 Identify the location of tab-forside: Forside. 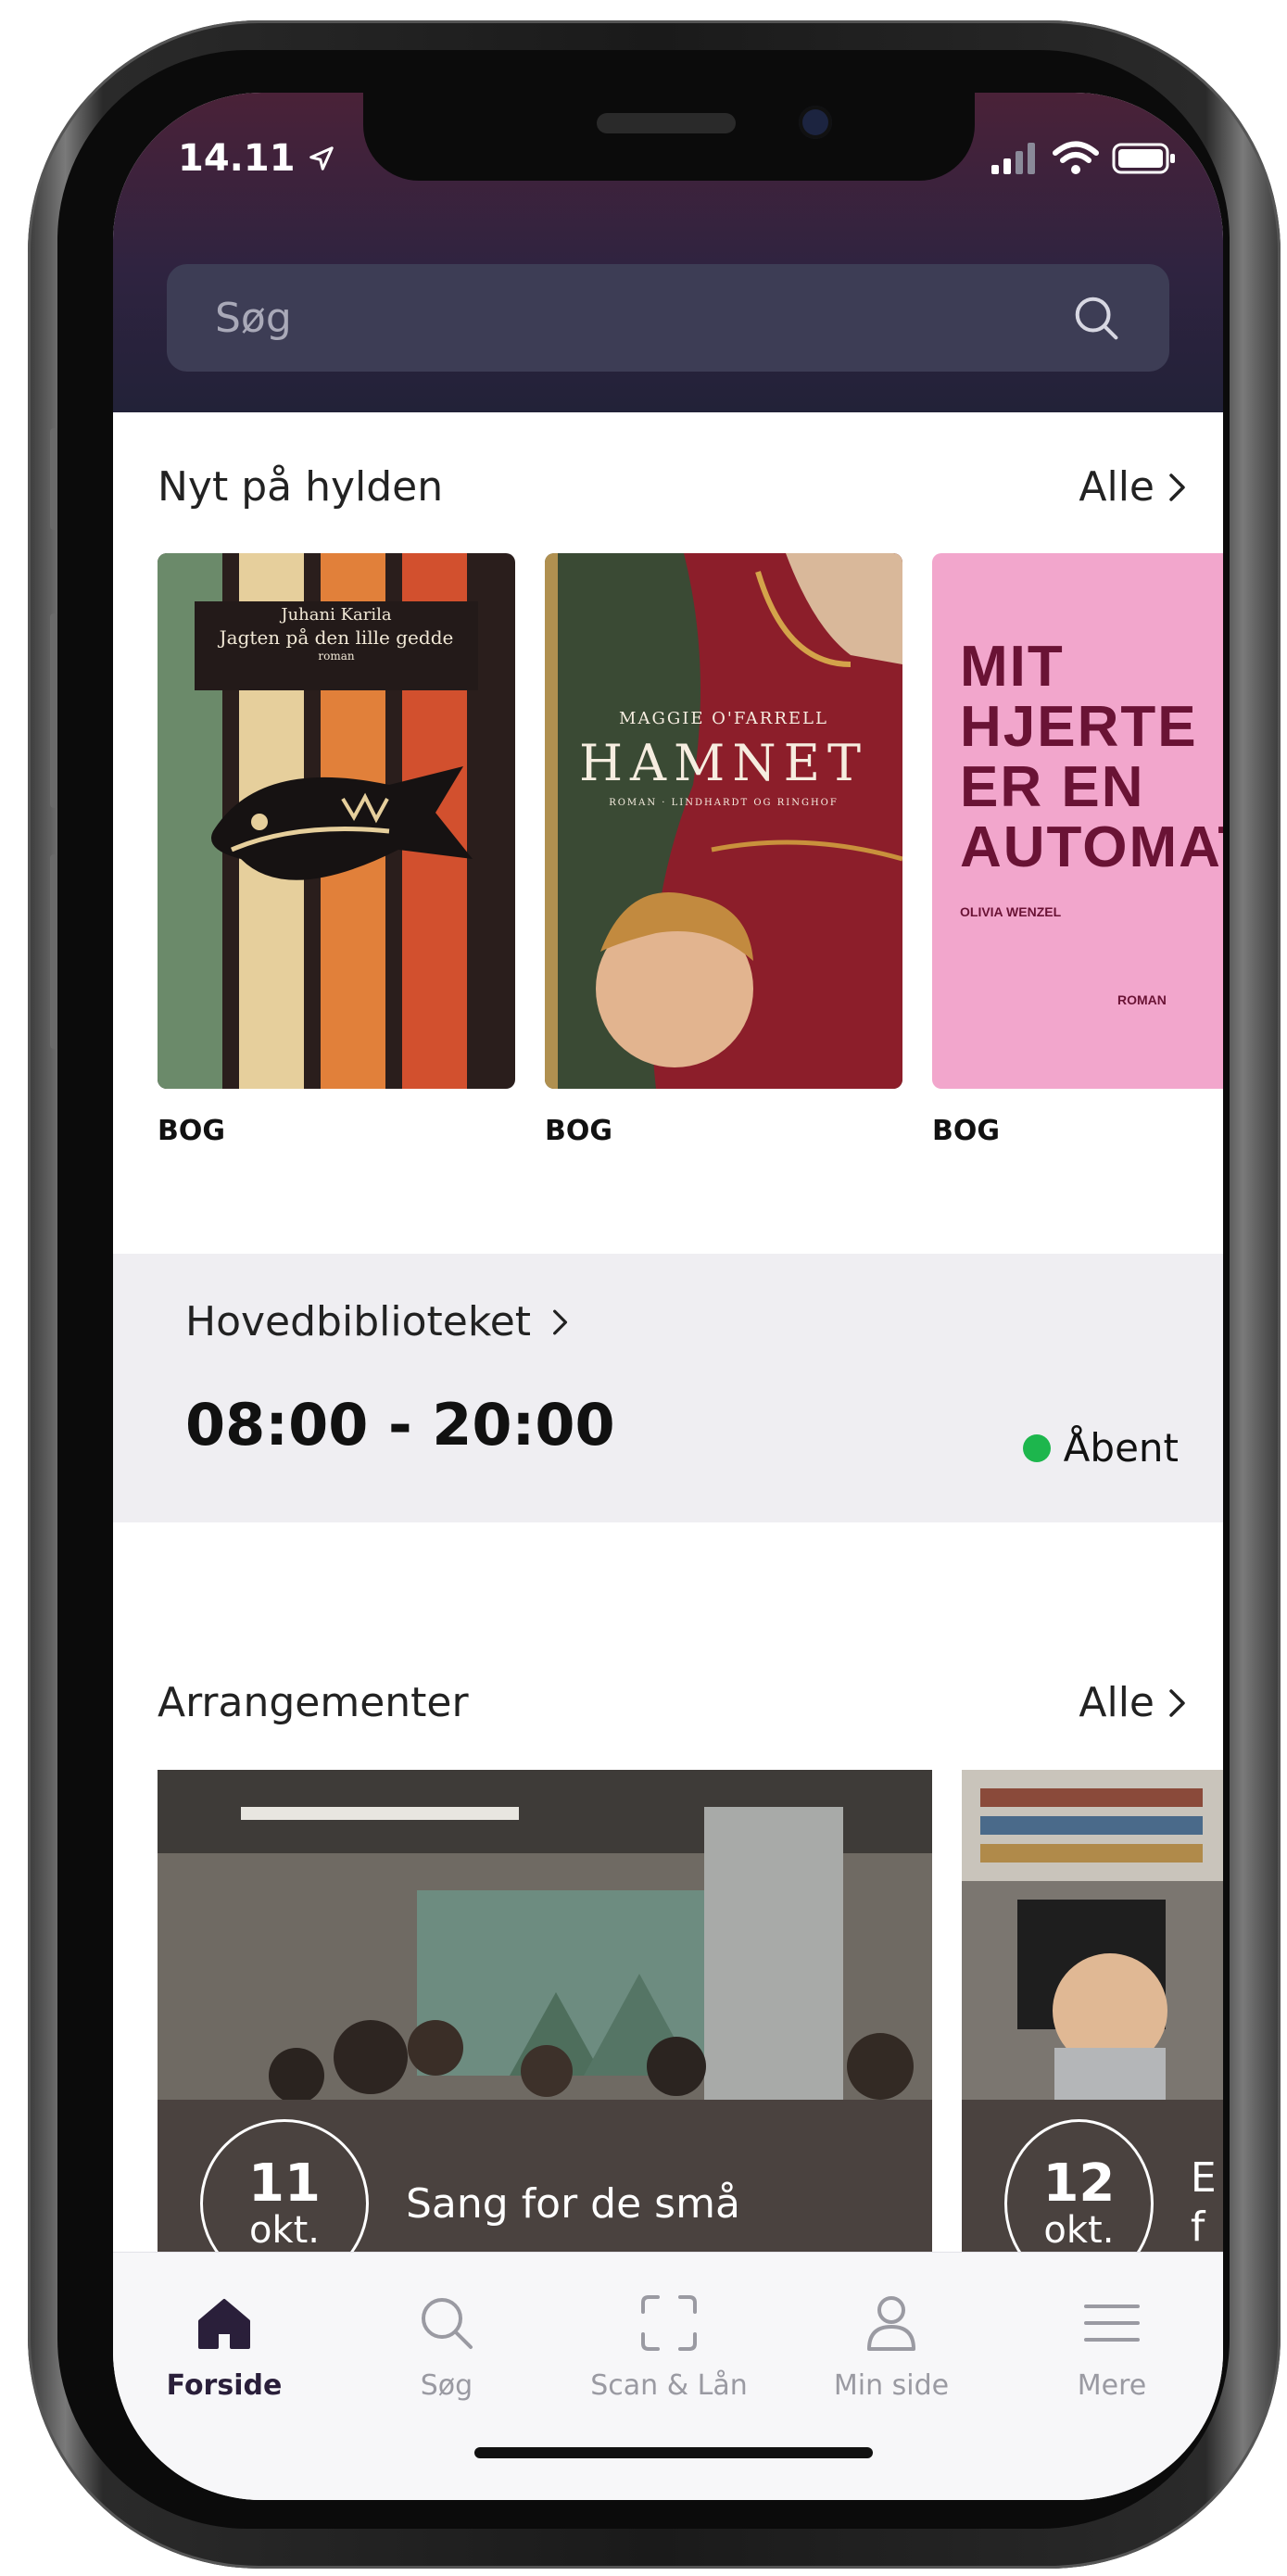
(224, 2346).